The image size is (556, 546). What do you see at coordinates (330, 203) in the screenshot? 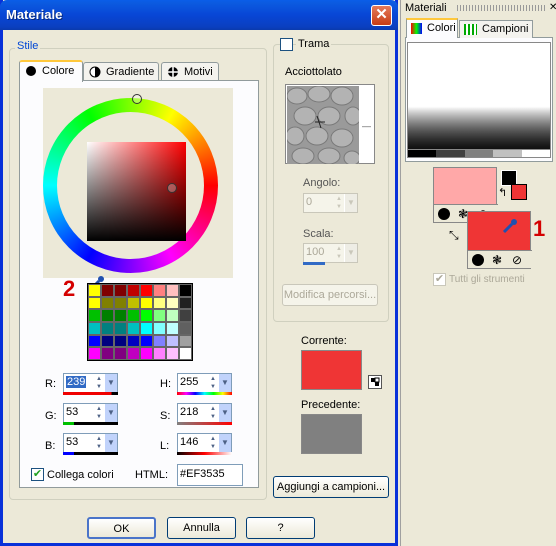
I see `angle-input: 0 ▲ ▼ ▼` at bounding box center [330, 203].